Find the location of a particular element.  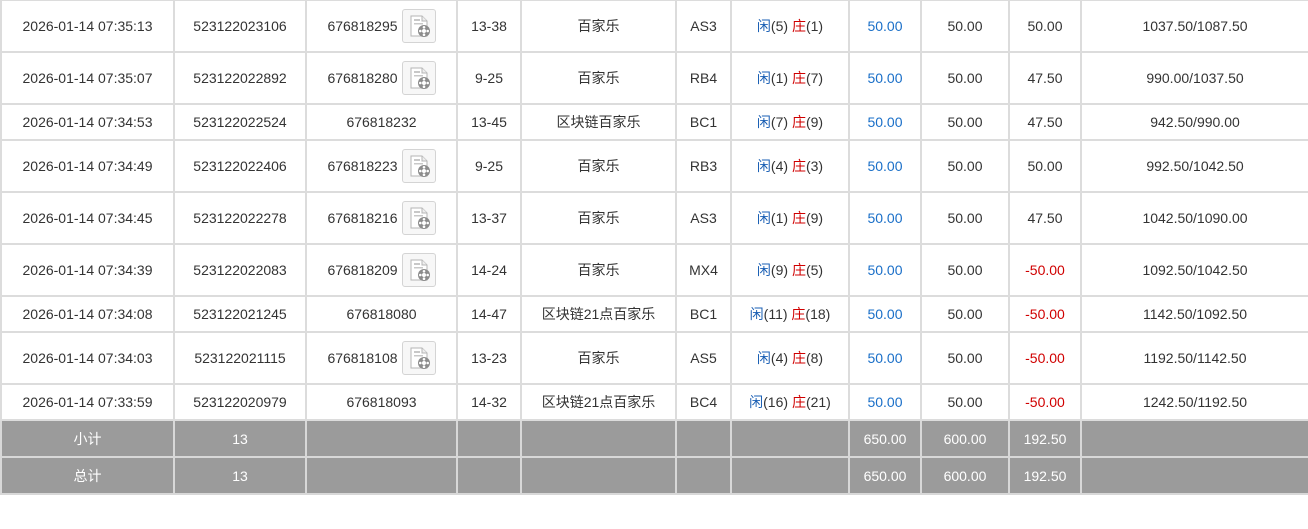

result-cell: 闲(1) 庄(7) is located at coordinates (790, 78).